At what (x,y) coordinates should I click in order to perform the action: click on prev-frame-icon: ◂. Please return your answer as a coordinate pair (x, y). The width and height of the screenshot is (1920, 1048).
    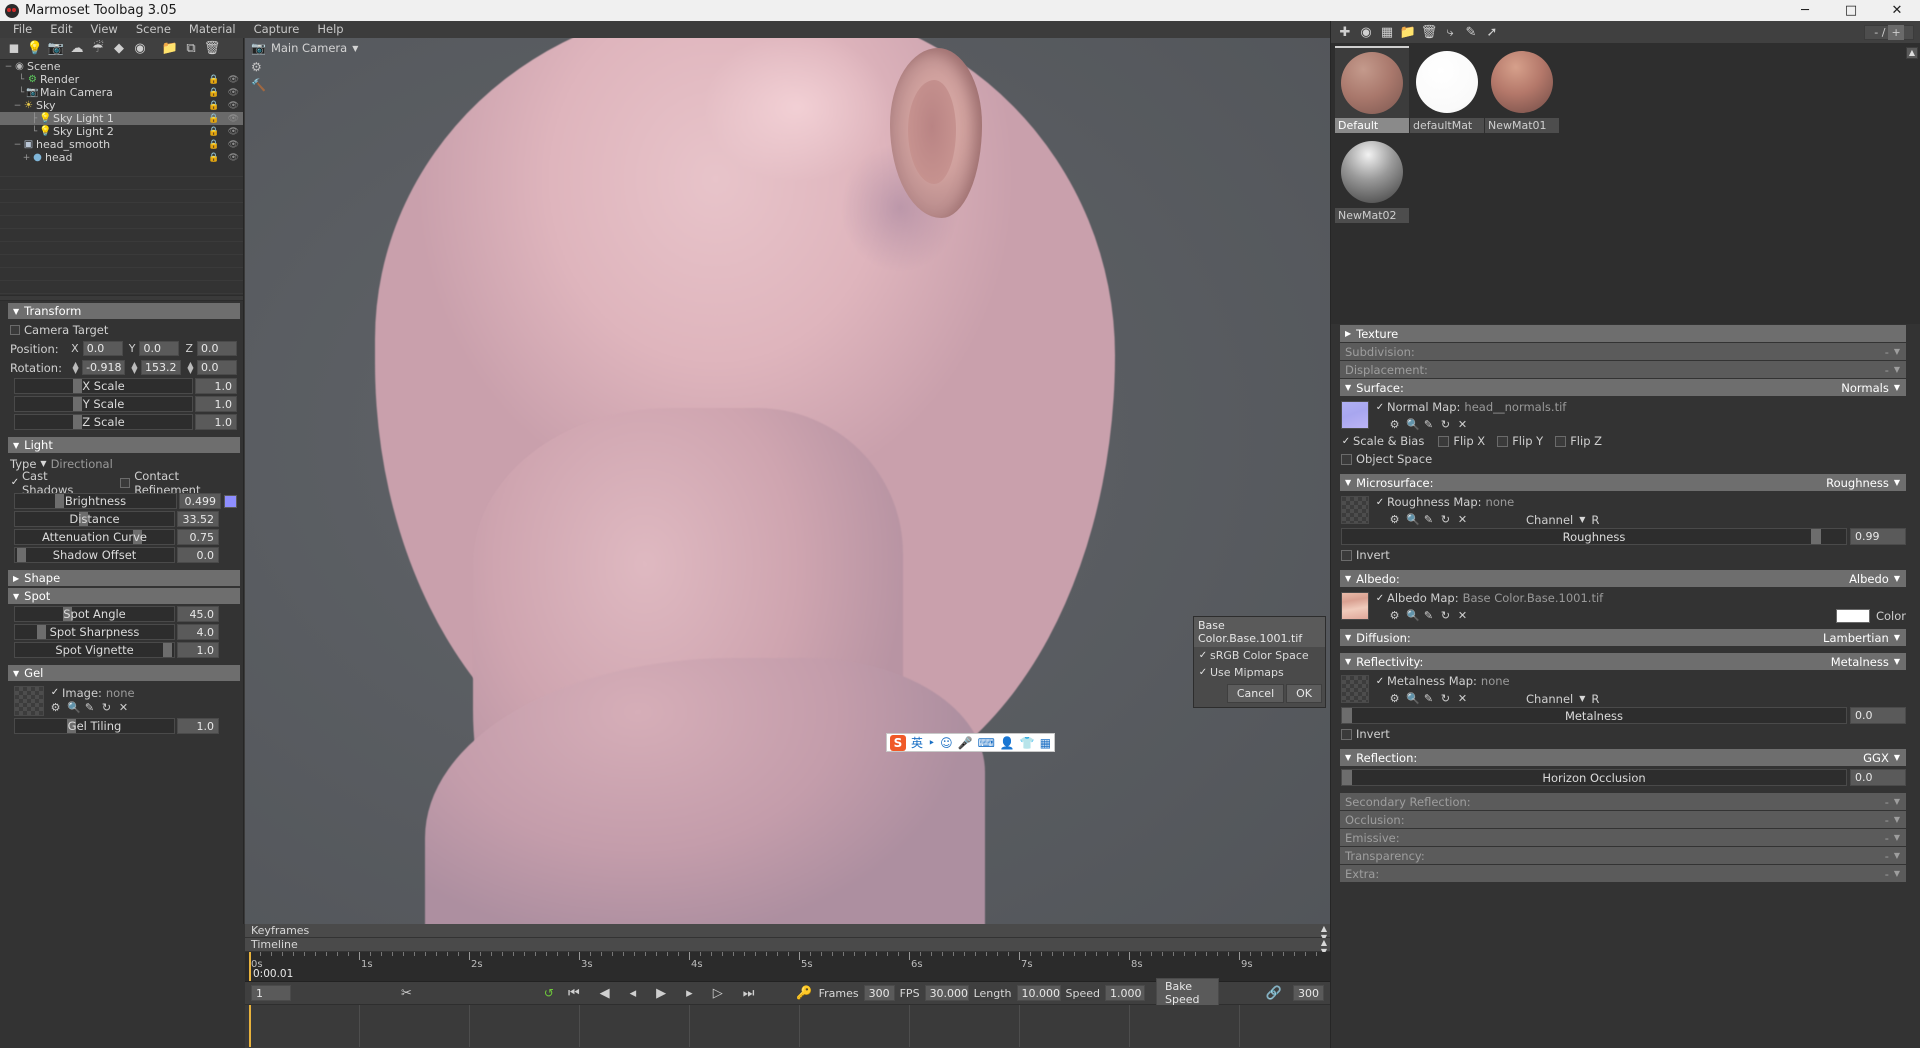
    Looking at the image, I should click on (633, 993).